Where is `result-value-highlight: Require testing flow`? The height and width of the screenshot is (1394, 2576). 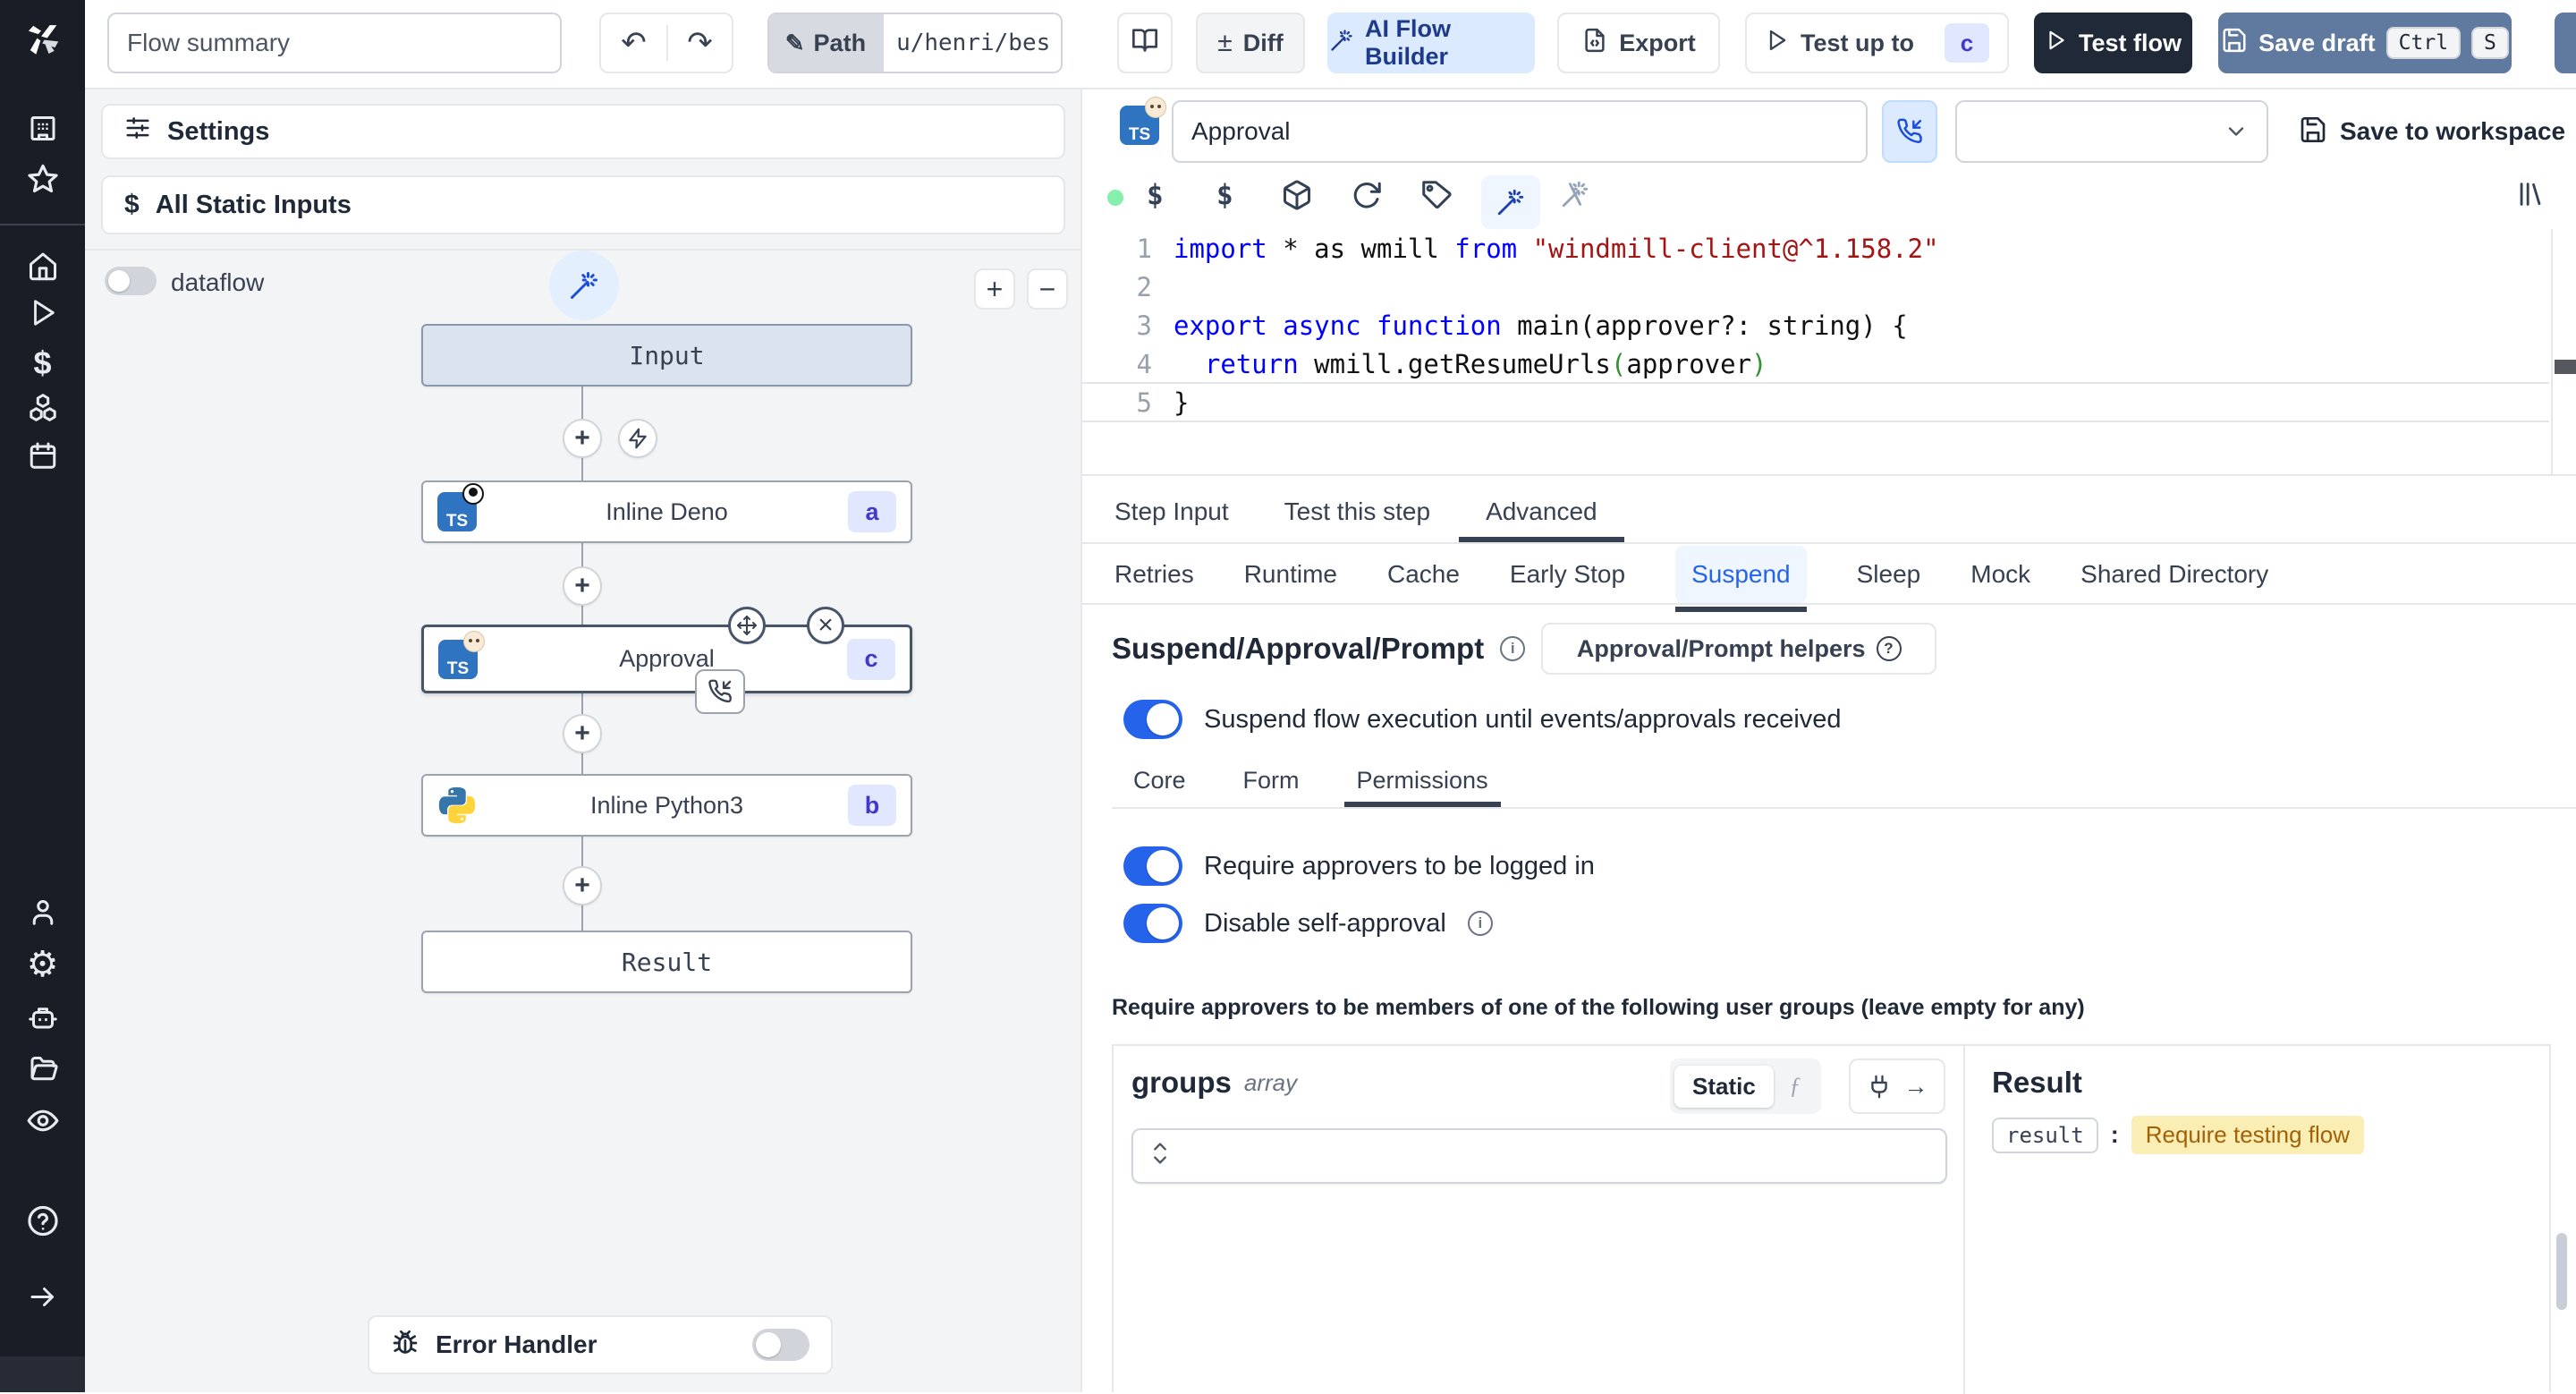
result-value-highlight: Require testing flow is located at coordinates (2248, 1135).